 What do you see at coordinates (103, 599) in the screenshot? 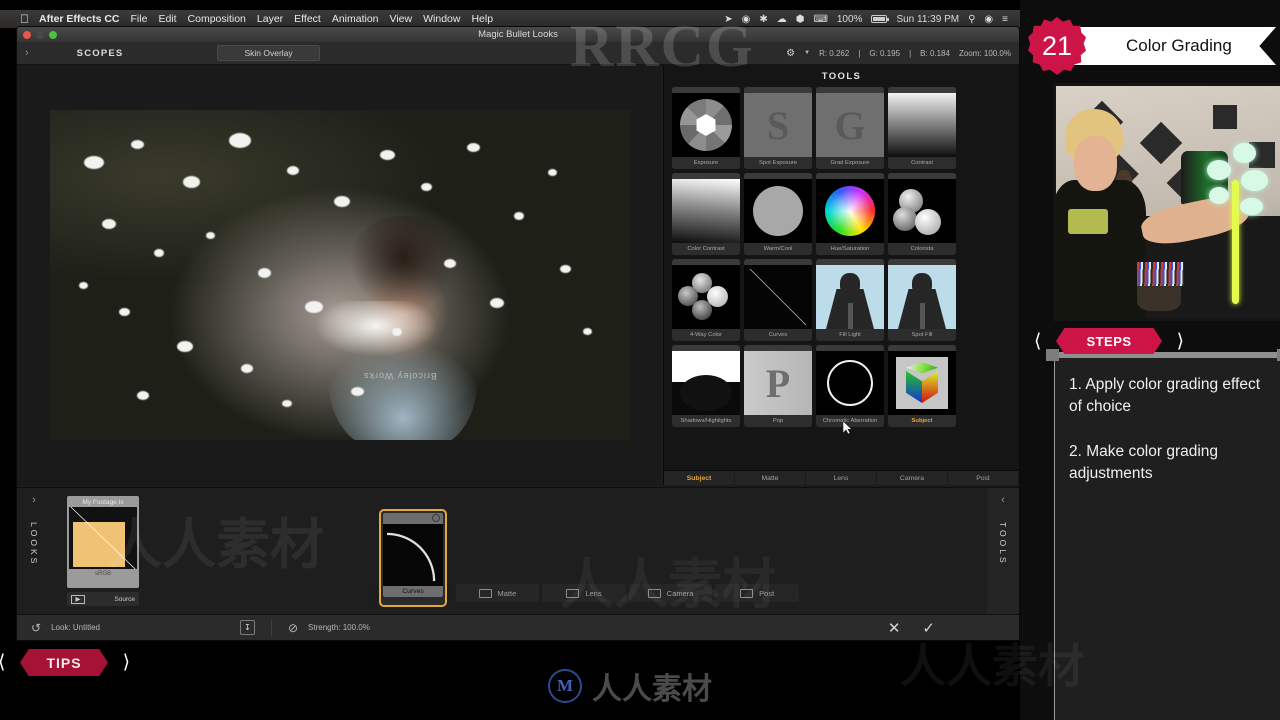
I see `source-row: ▶ Source` at bounding box center [103, 599].